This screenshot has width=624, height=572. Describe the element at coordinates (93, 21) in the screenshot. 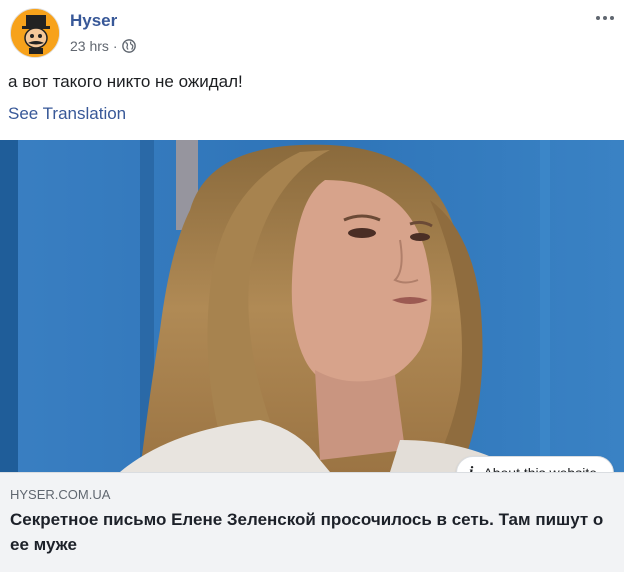

I see `author-name: Hyser` at that location.